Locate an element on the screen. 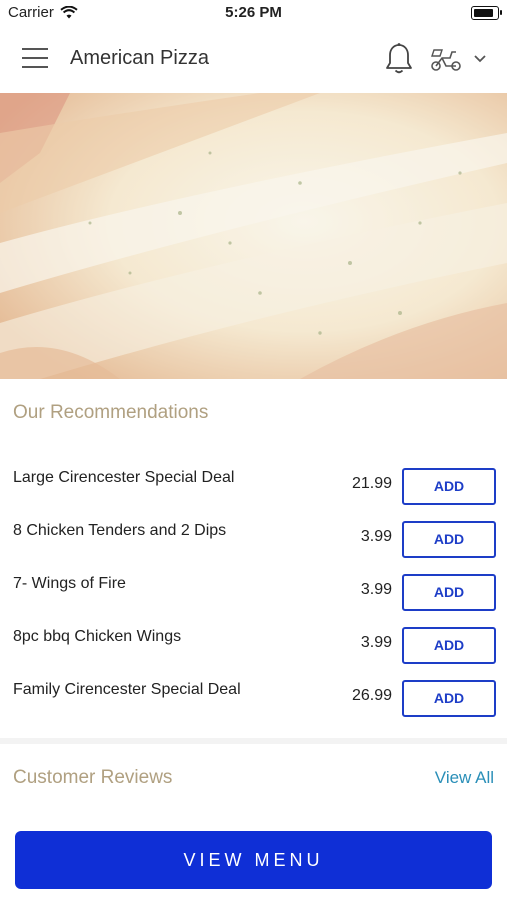 The height and width of the screenshot is (900, 507). item-name: 7- Wings of Fire is located at coordinates (69, 583).